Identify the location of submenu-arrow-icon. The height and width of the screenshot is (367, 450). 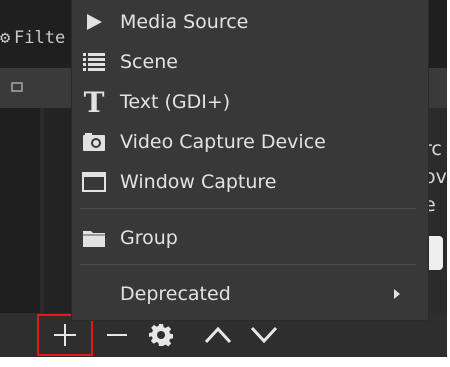
(397, 294).